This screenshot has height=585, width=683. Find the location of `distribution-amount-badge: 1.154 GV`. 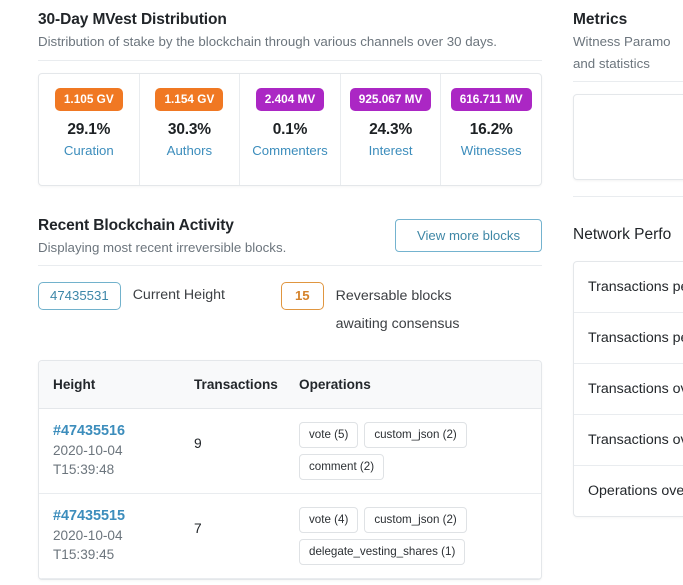

distribution-amount-badge: 1.154 GV is located at coordinates (189, 99).